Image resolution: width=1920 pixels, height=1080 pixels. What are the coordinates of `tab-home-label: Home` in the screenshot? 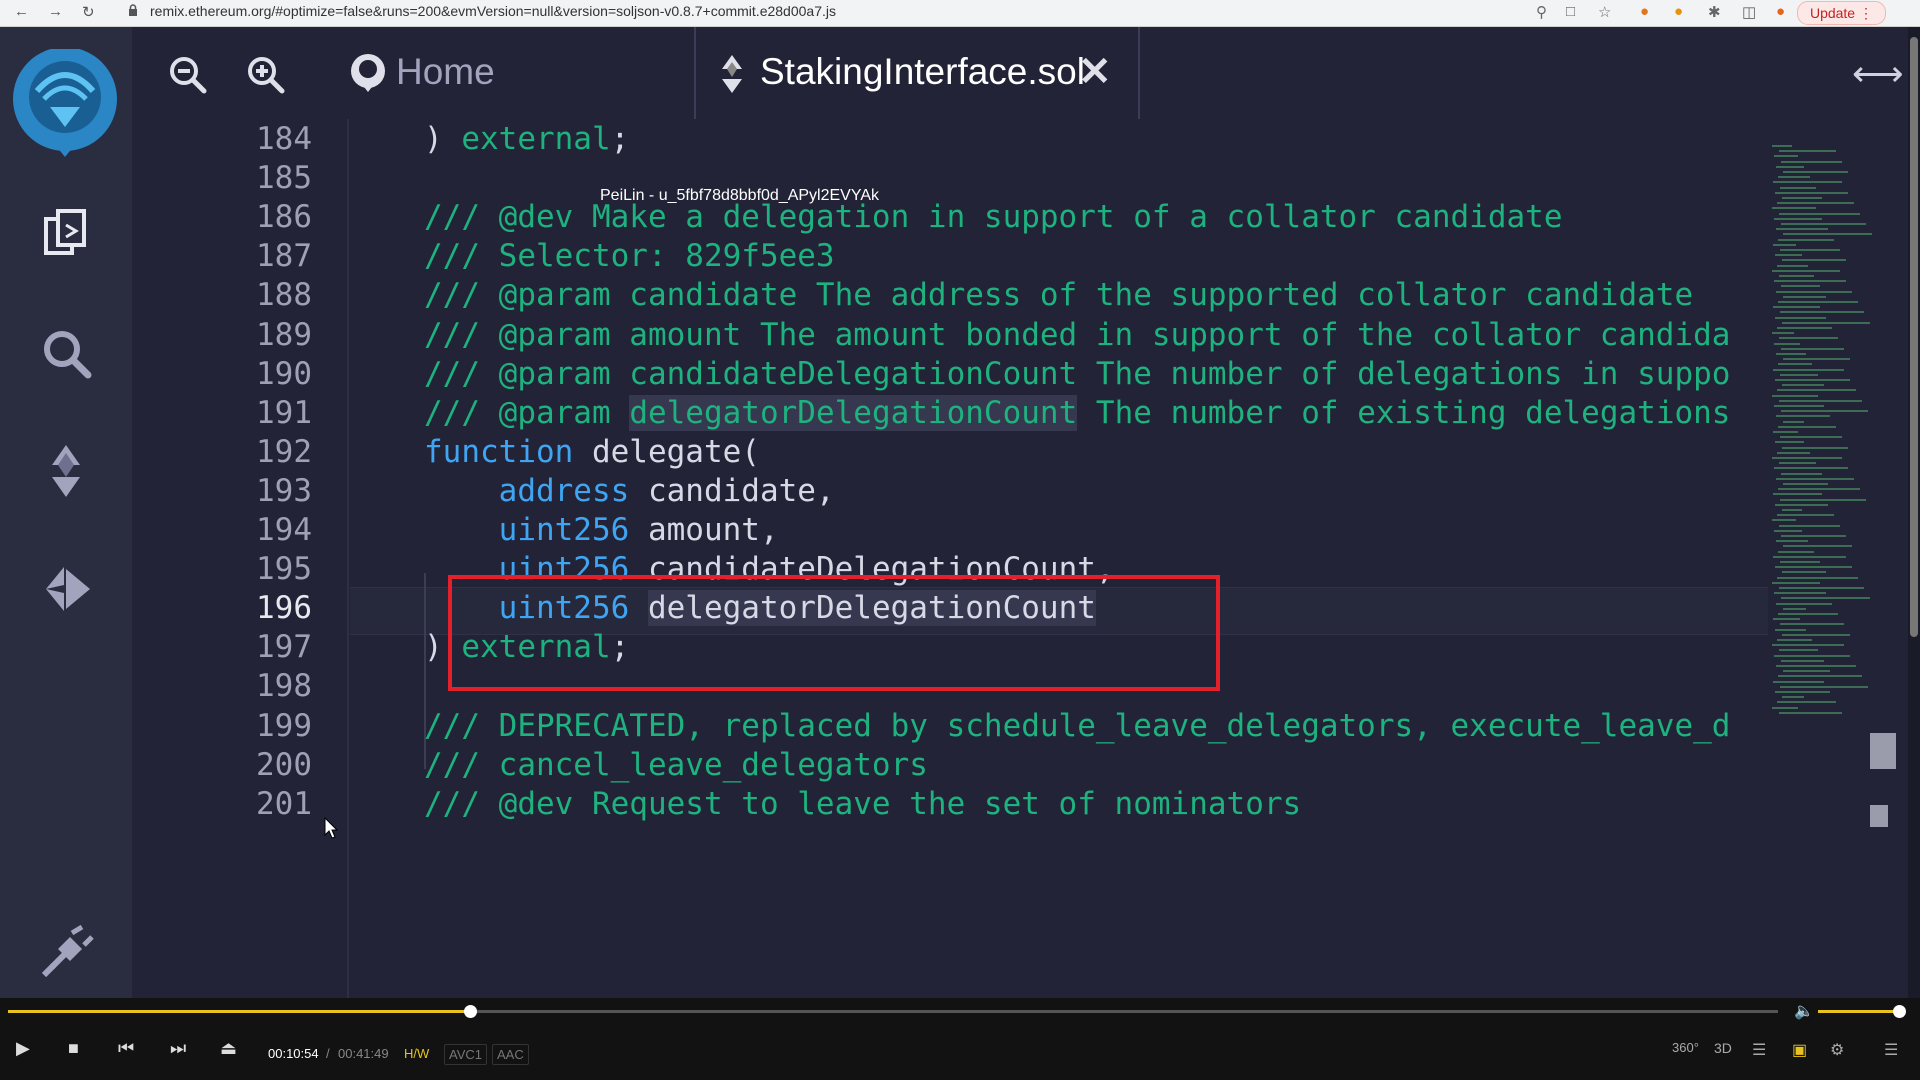 It's located at (445, 71).